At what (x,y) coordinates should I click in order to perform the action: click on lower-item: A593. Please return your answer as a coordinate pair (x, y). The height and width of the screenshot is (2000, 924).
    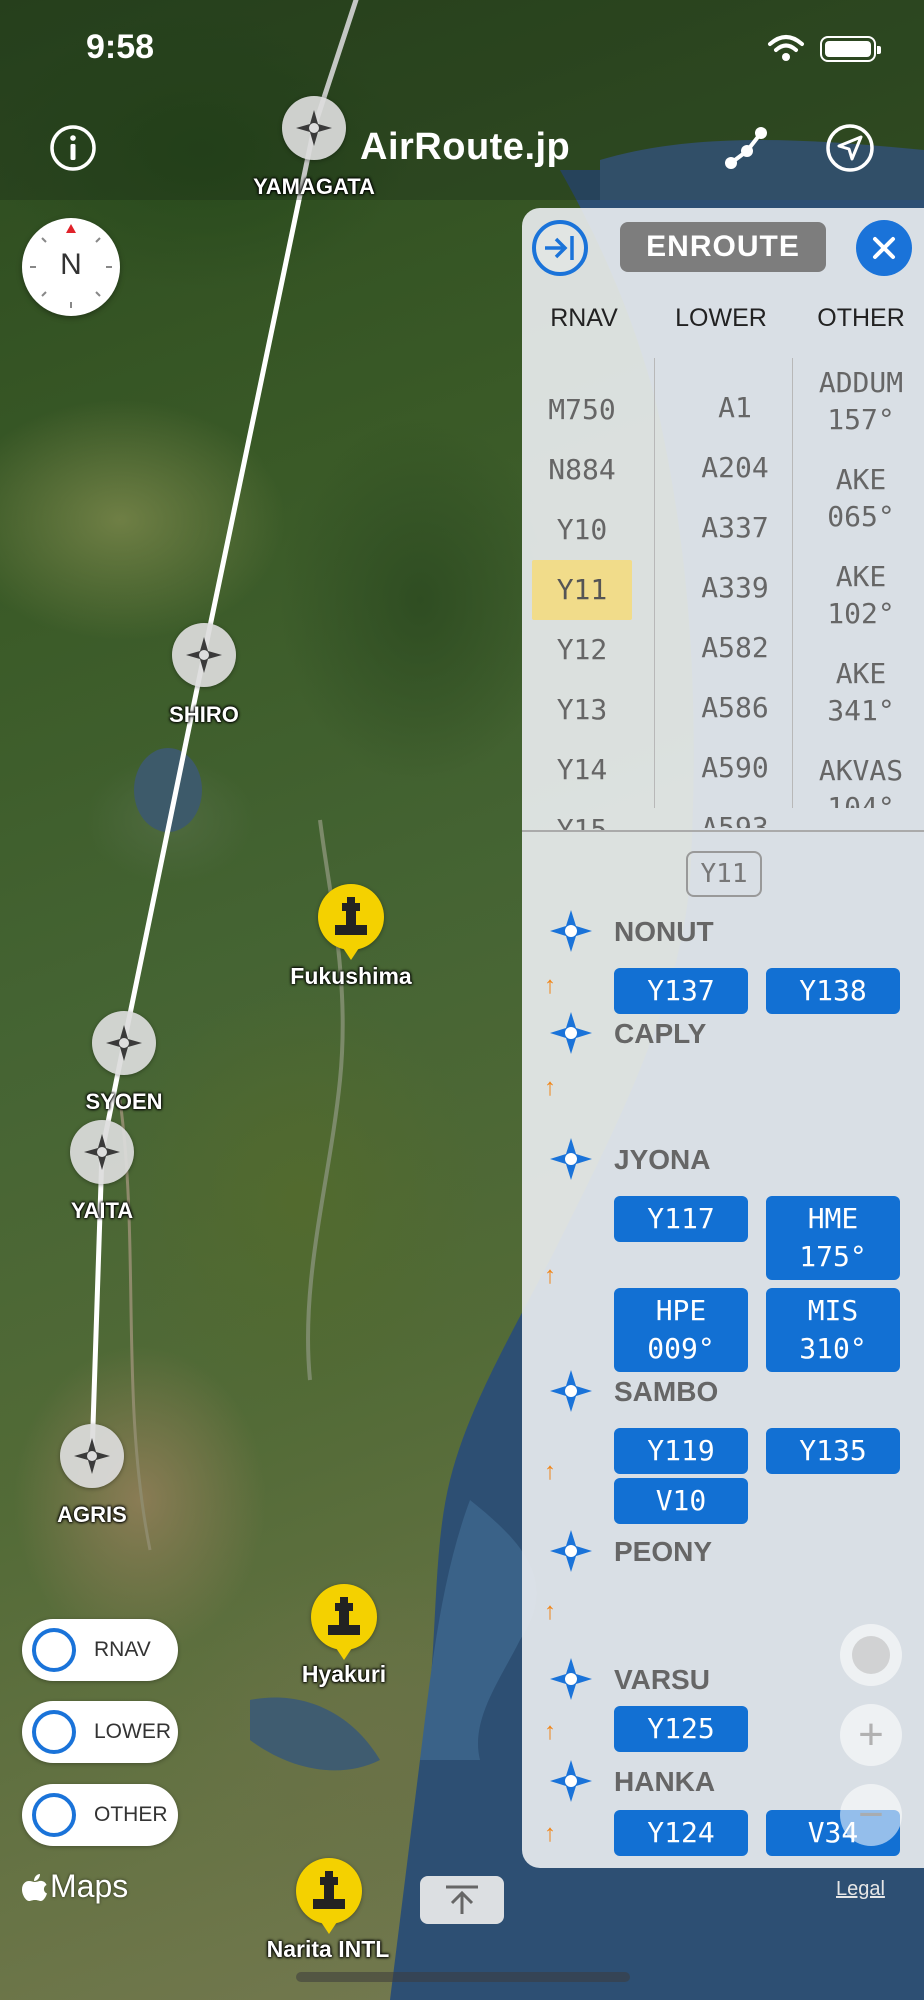
    Looking at the image, I should click on (735, 813).